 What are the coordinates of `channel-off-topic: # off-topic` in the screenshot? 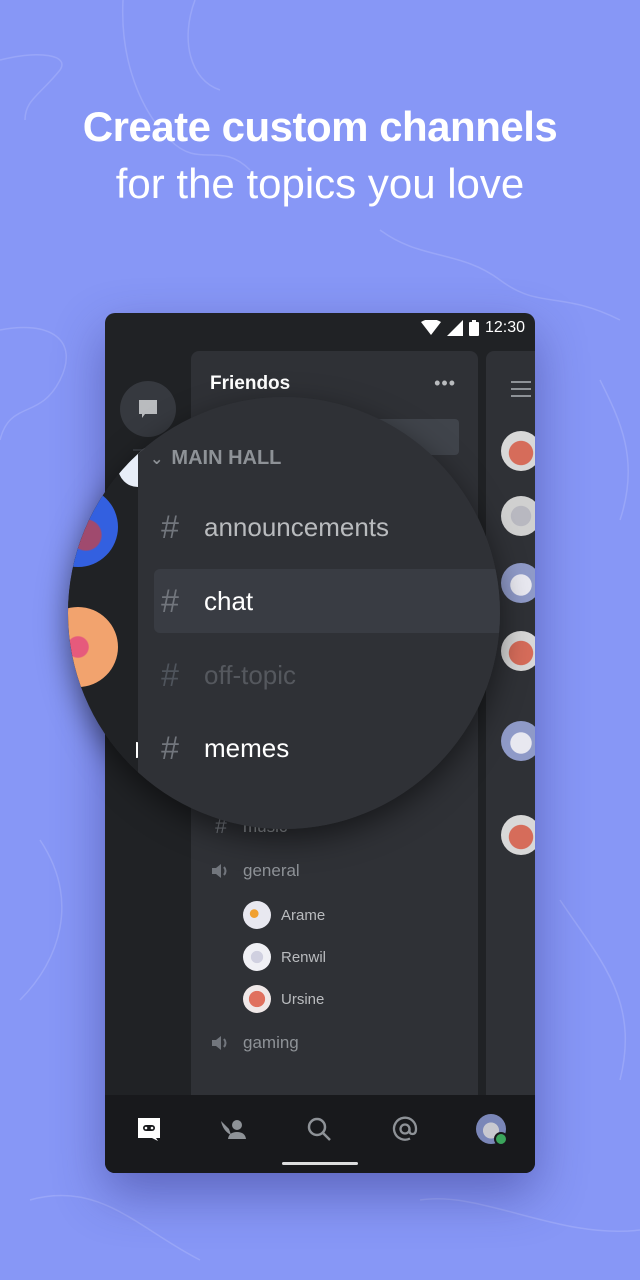 It's located at (225, 675).